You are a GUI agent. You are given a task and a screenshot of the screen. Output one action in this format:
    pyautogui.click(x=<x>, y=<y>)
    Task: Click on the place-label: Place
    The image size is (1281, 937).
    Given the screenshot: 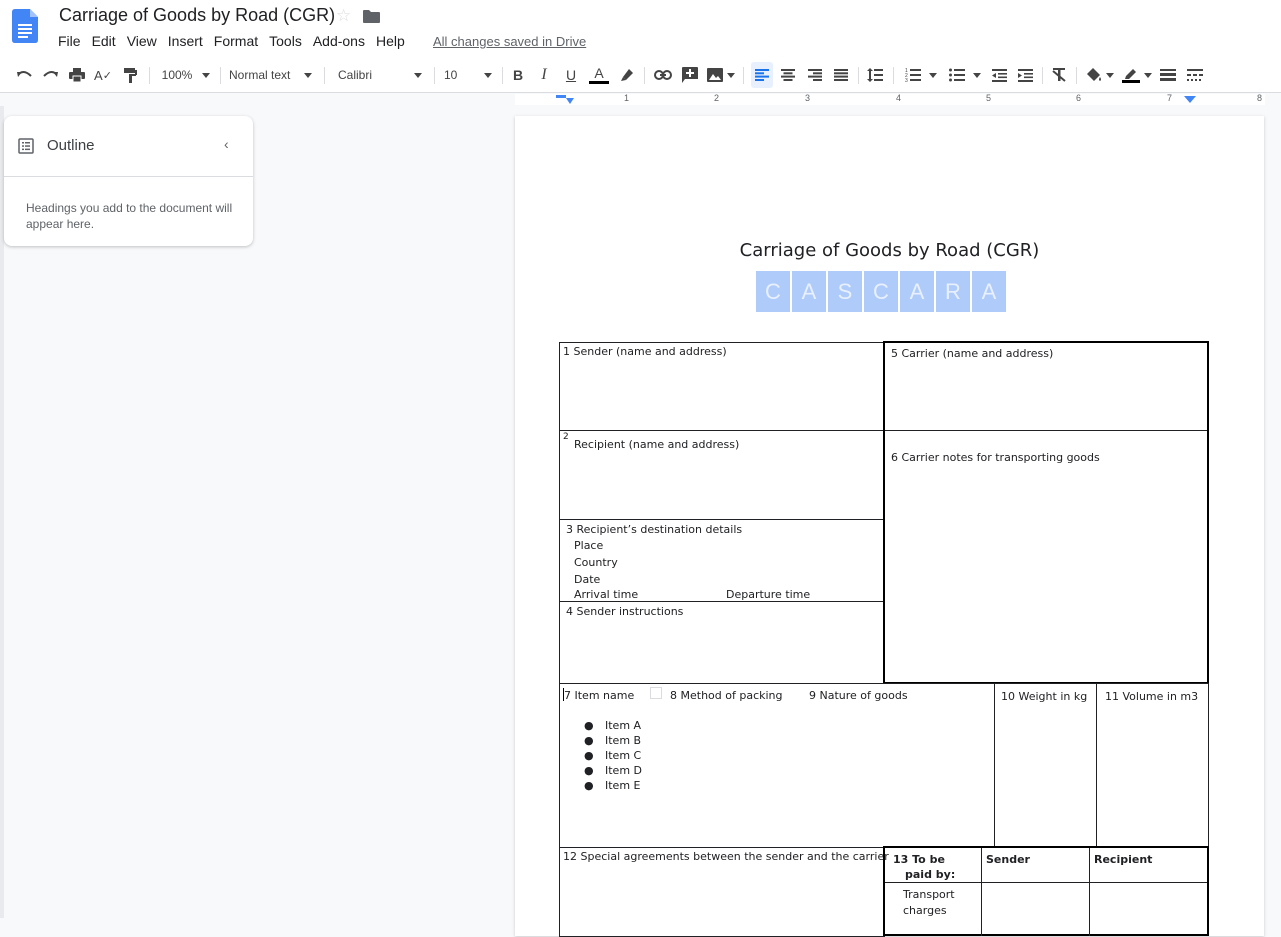 What is the action you would take?
    pyautogui.click(x=589, y=545)
    